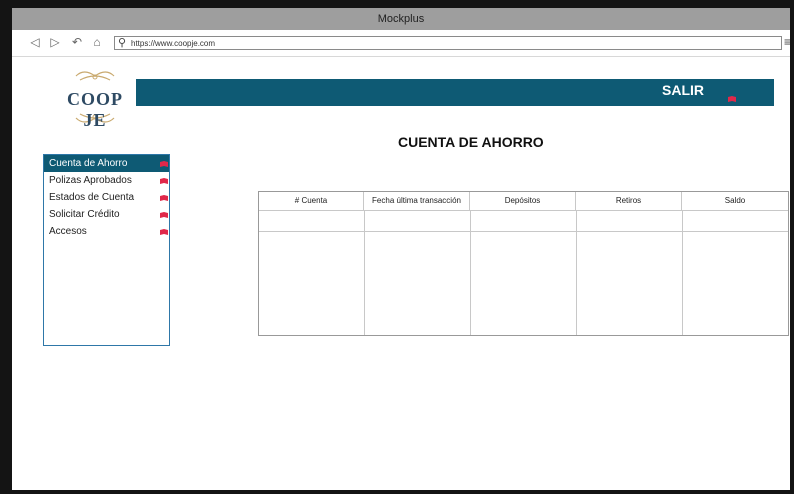 The width and height of the screenshot is (794, 494). I want to click on column-header-cuenta: # Cuenta, so click(311, 201).